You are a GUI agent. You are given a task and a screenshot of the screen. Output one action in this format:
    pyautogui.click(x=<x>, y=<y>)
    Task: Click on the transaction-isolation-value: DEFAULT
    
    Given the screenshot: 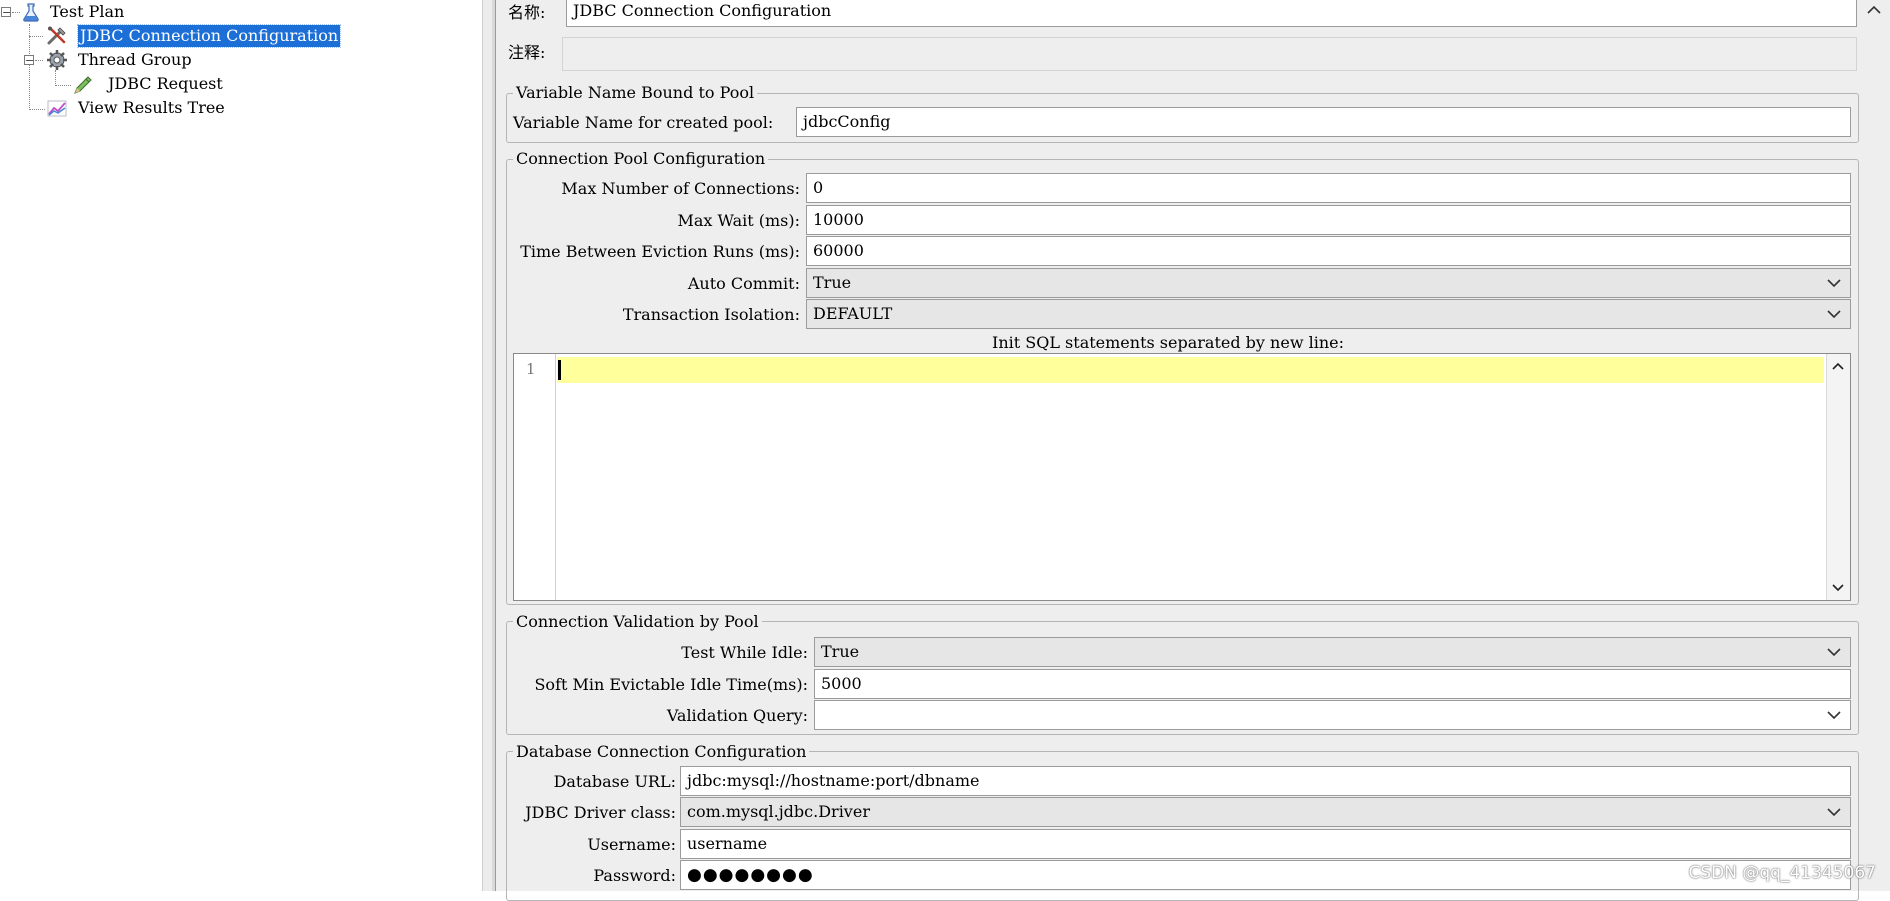 What is the action you would take?
    pyautogui.click(x=853, y=313)
    